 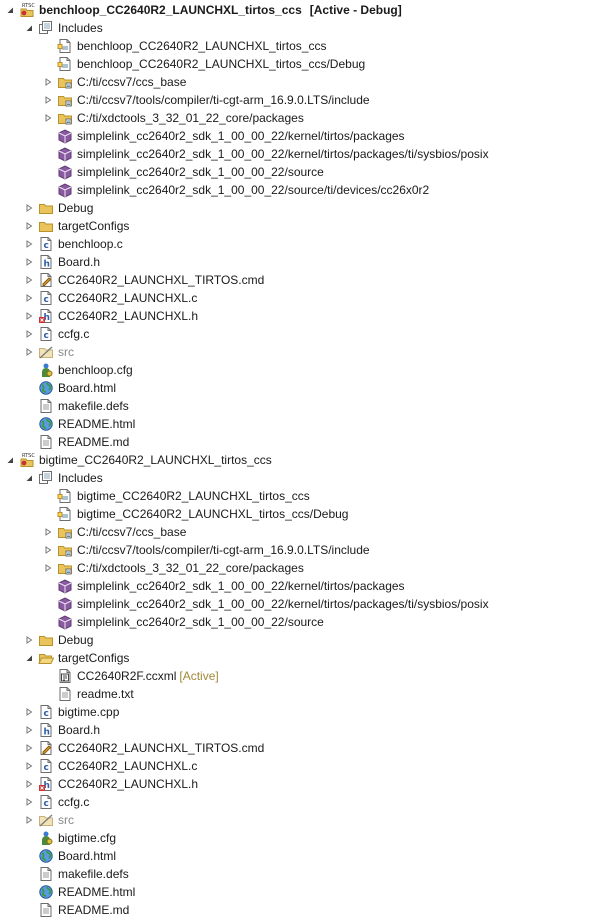 What do you see at coordinates (70, 838) in the screenshot?
I see `tree-item: bigtime.cfg` at bounding box center [70, 838].